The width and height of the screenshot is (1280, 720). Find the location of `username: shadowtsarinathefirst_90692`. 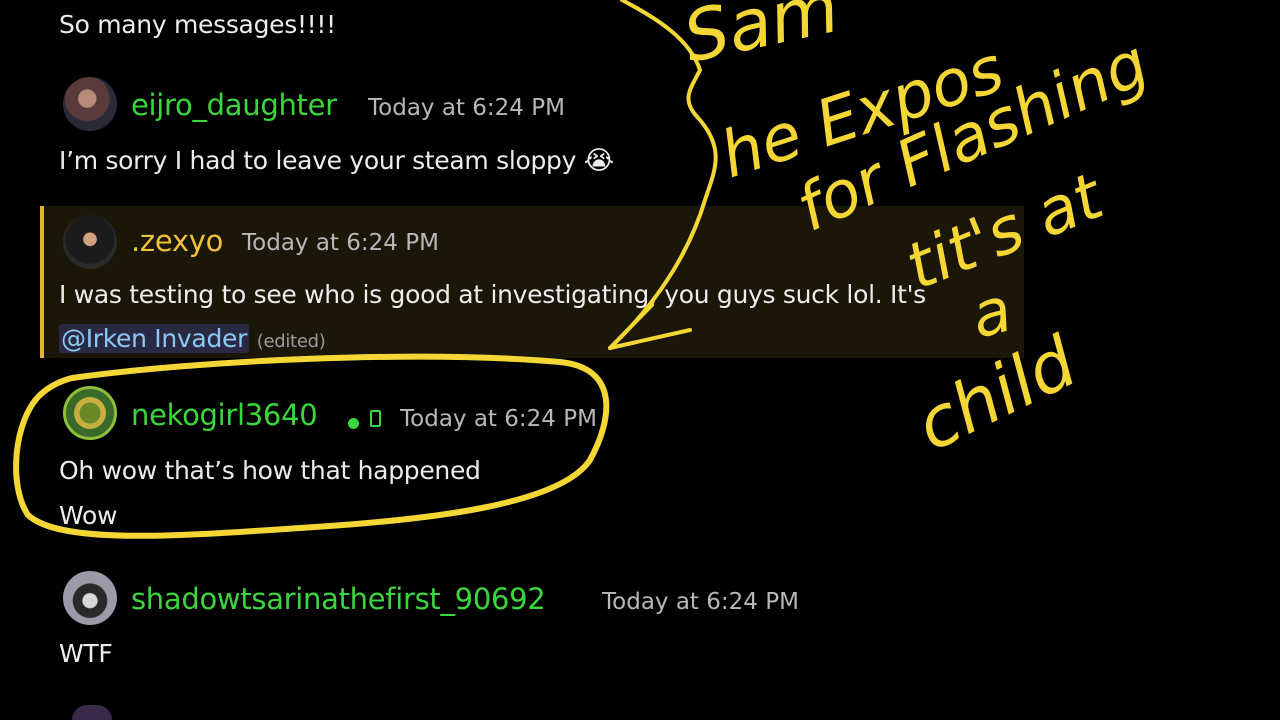

username: shadowtsarinathefirst_90692 is located at coordinates (338, 599).